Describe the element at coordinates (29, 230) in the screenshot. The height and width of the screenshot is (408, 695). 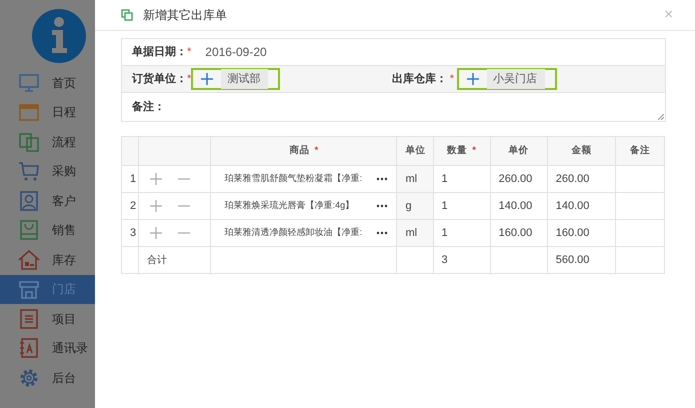
I see `tray-icon` at that location.